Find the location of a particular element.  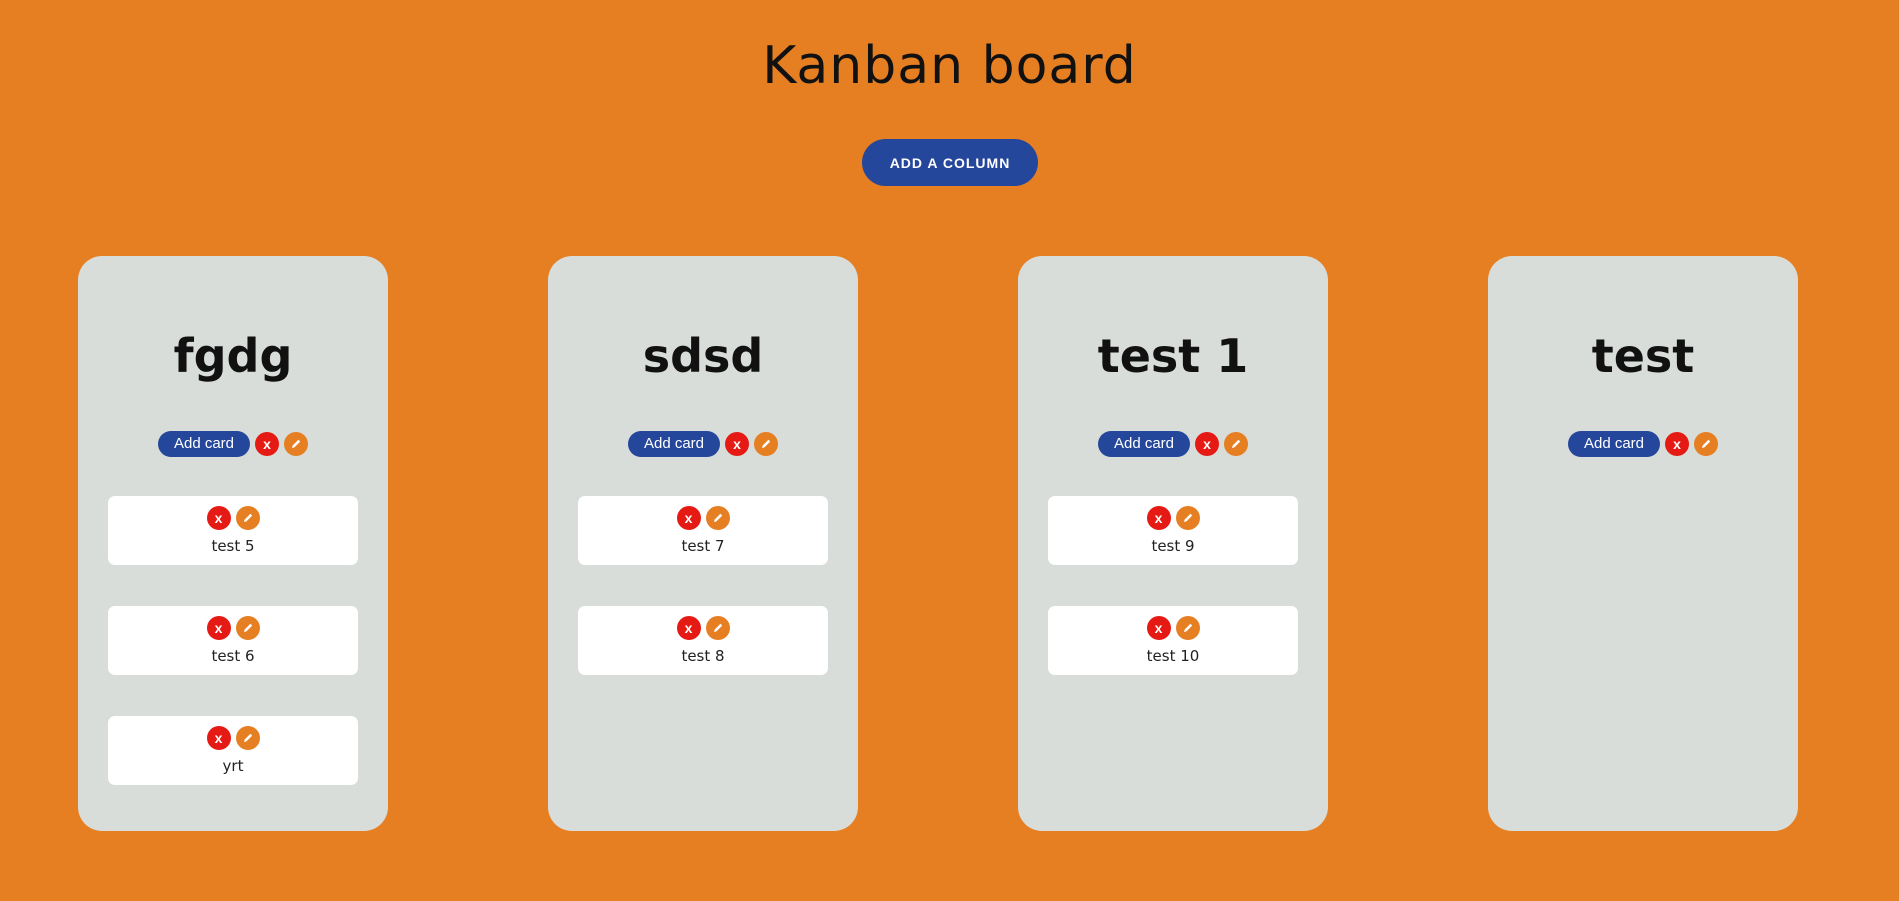

card-text: test 10 is located at coordinates (1173, 656).